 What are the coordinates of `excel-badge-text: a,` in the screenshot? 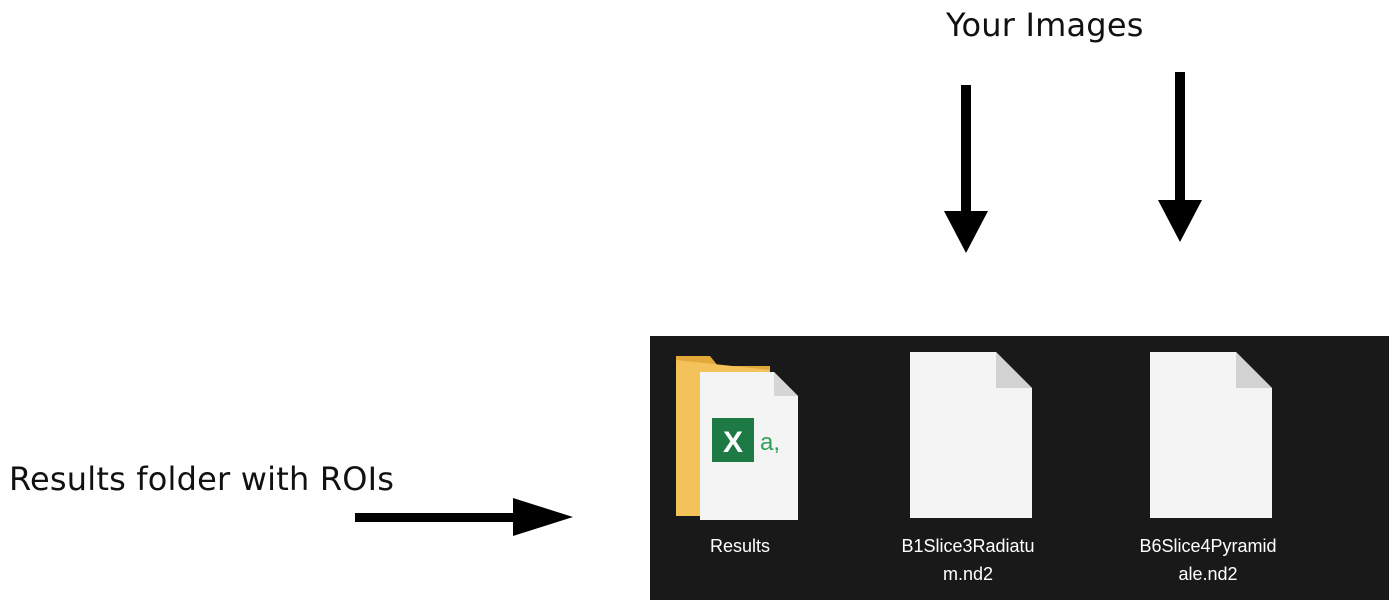 It's located at (770, 442).